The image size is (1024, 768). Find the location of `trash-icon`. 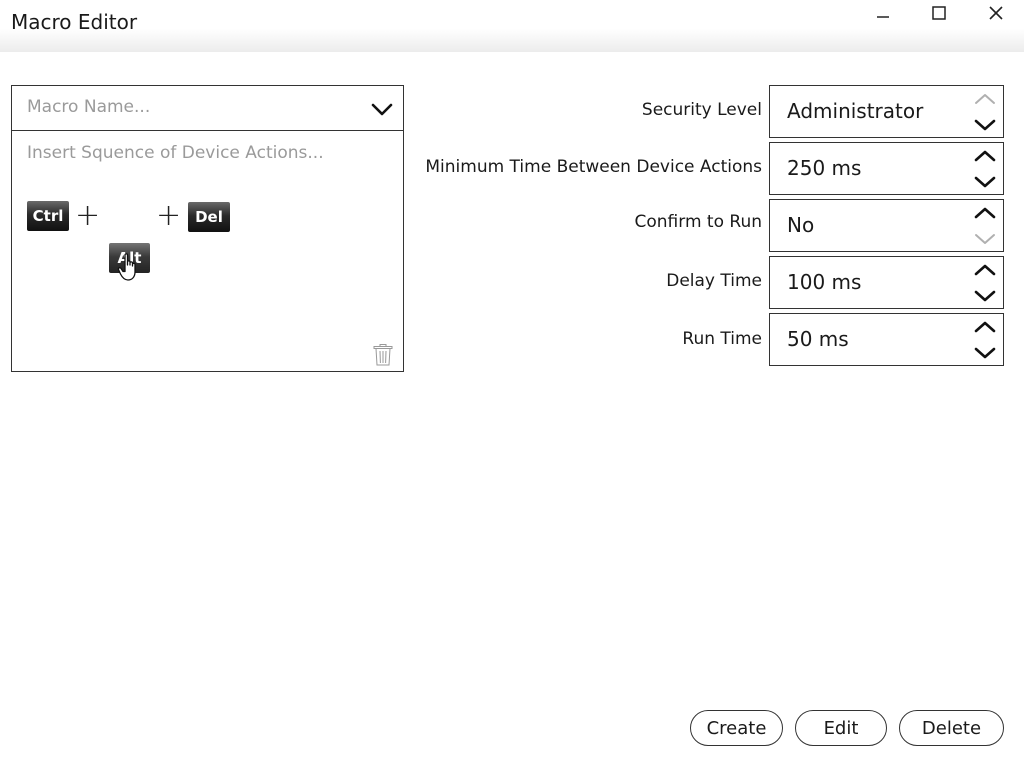

trash-icon is located at coordinates (383, 355).